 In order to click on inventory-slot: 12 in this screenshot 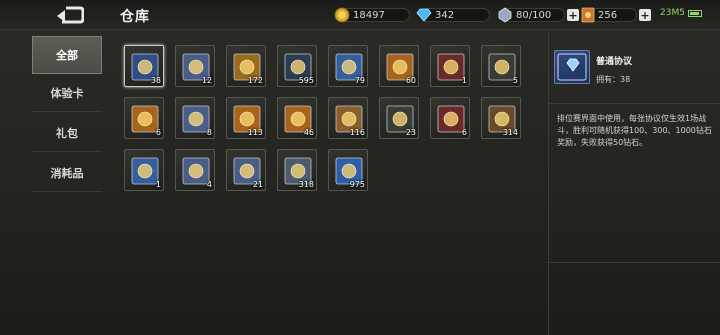, I will do `click(195, 66)`.